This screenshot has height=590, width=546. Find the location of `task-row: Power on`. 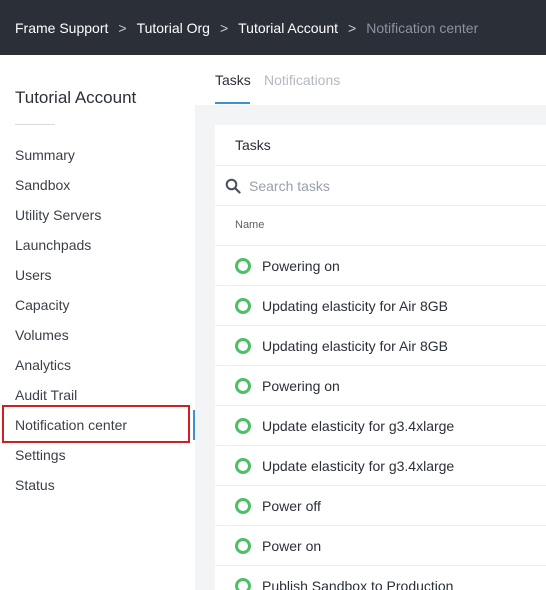

task-row: Power on is located at coordinates (380, 546).